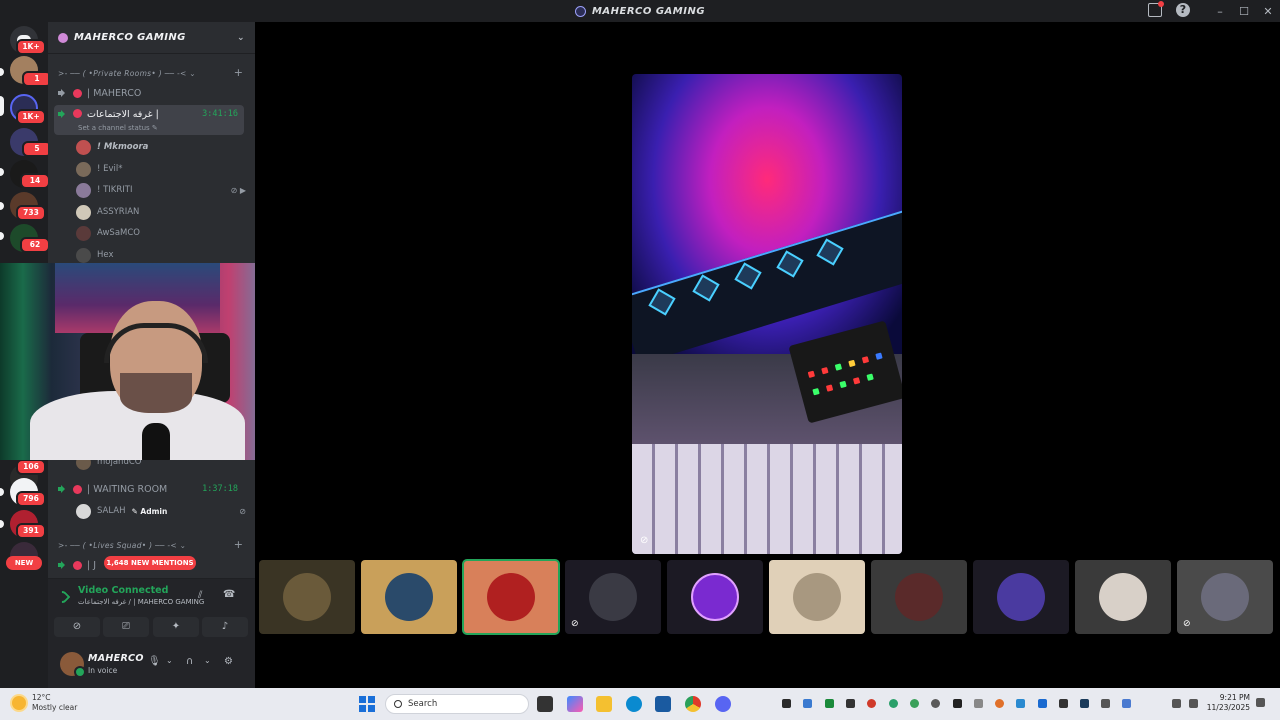 The image size is (1280, 720). I want to click on windows-logo-icon, so click(371, 699).